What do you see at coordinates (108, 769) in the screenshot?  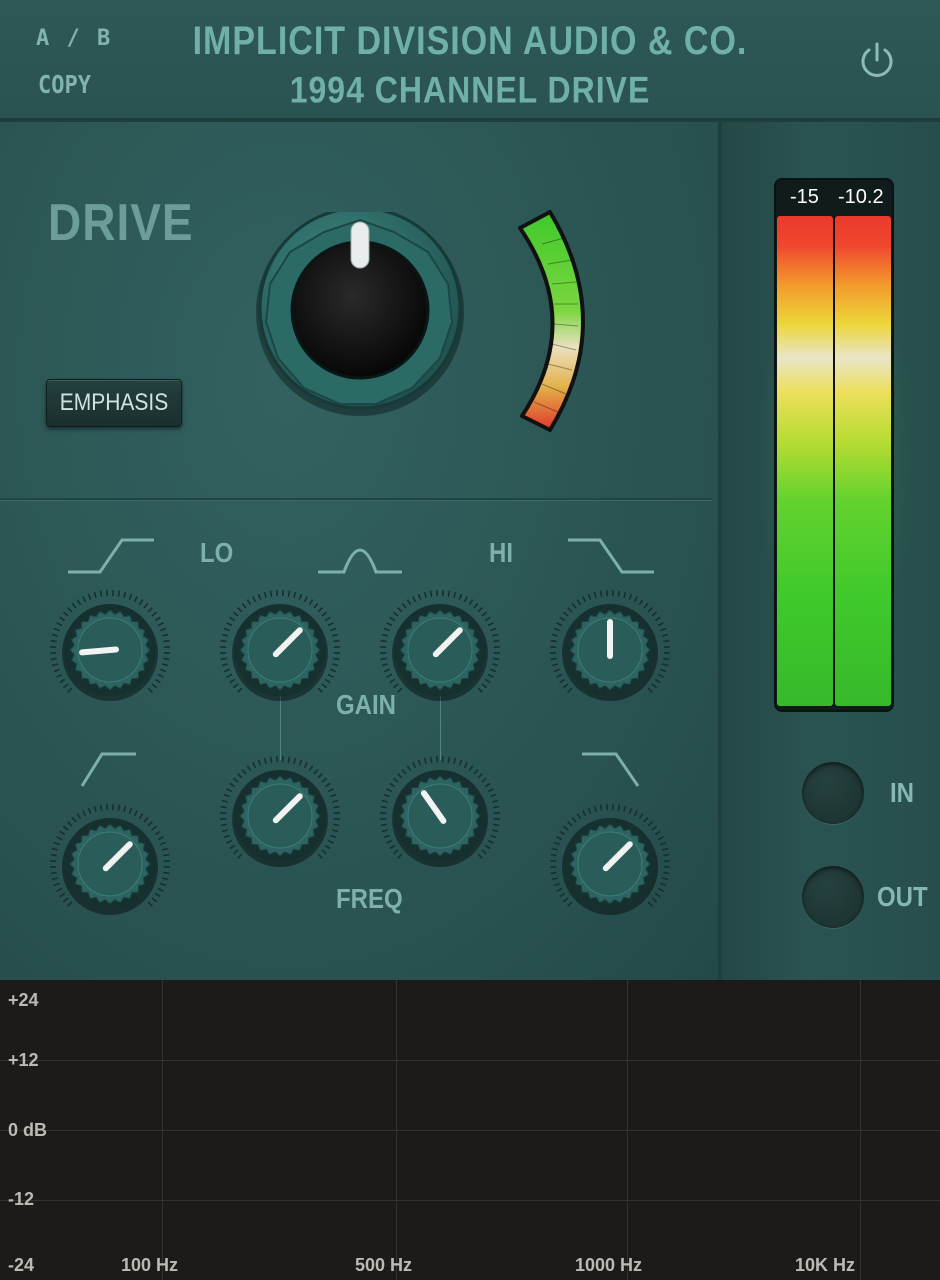 I see `low-shelf-shape-icon` at bounding box center [108, 769].